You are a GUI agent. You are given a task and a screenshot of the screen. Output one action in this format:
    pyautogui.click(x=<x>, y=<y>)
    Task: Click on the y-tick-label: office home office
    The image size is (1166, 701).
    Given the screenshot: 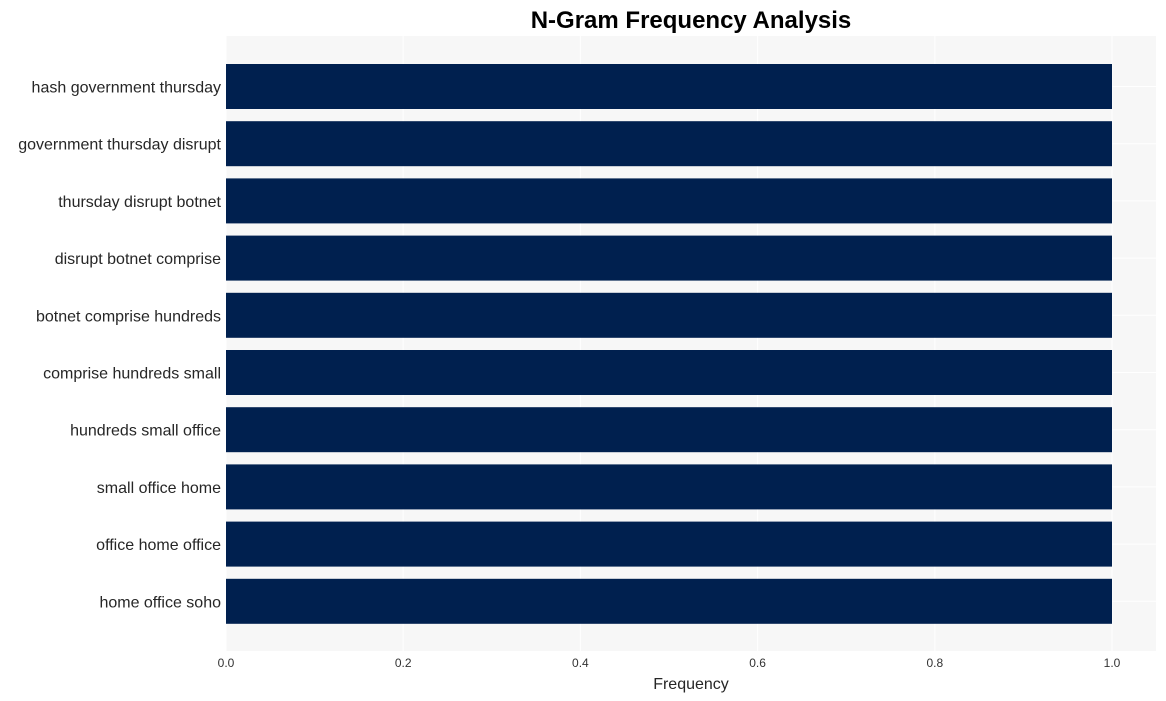 What is the action you would take?
    pyautogui.click(x=158, y=545)
    